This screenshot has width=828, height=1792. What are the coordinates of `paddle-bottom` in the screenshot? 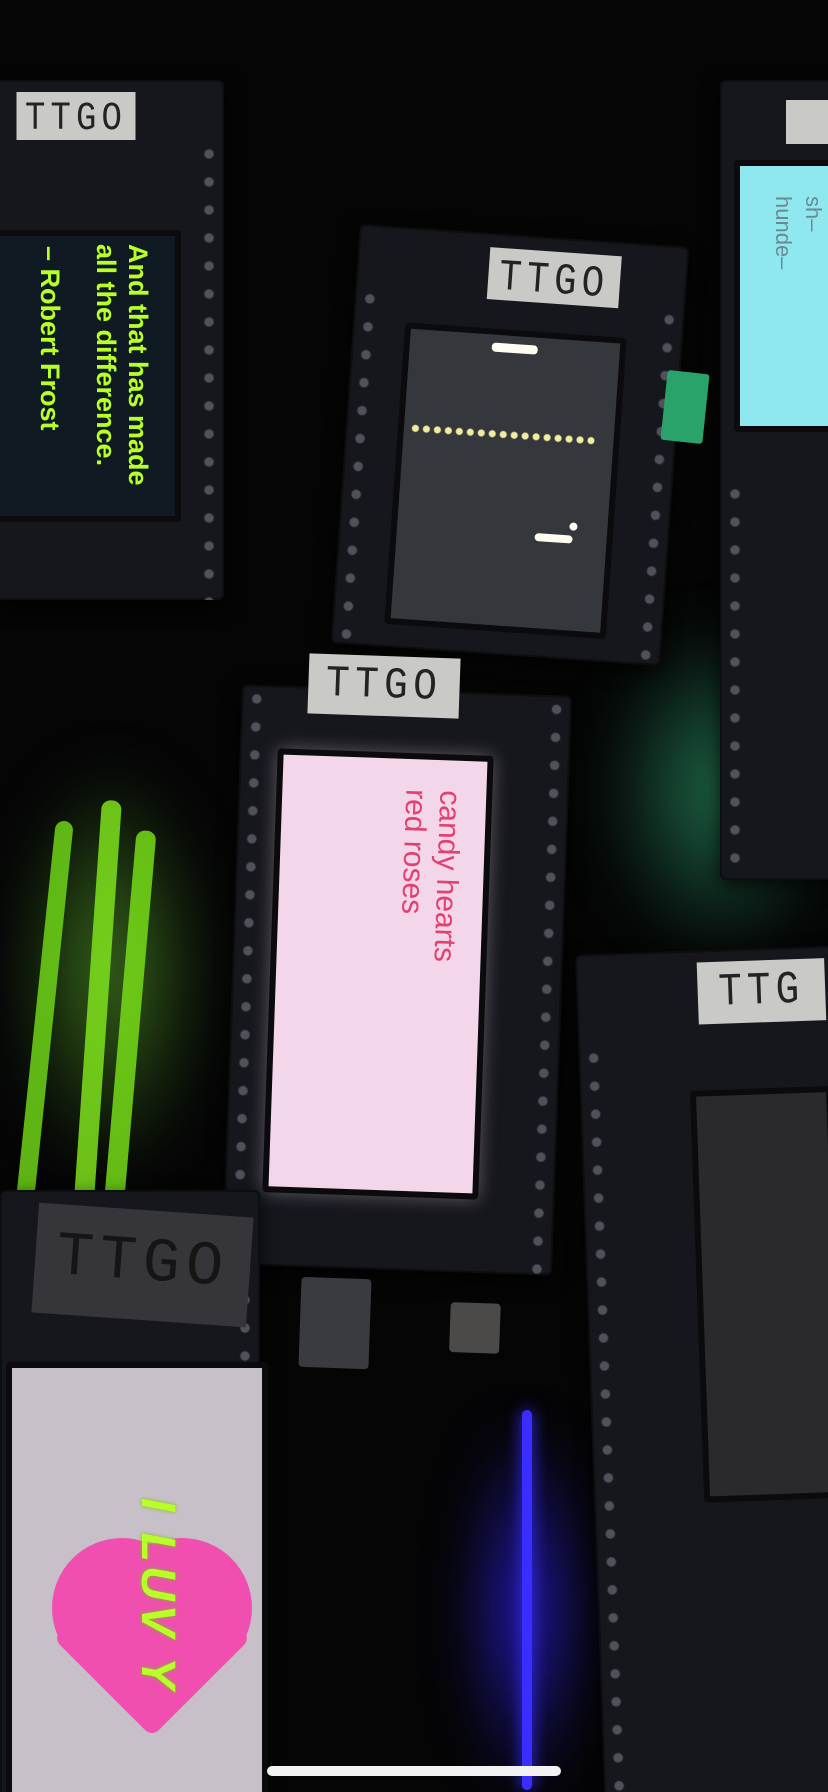 It's located at (553, 538).